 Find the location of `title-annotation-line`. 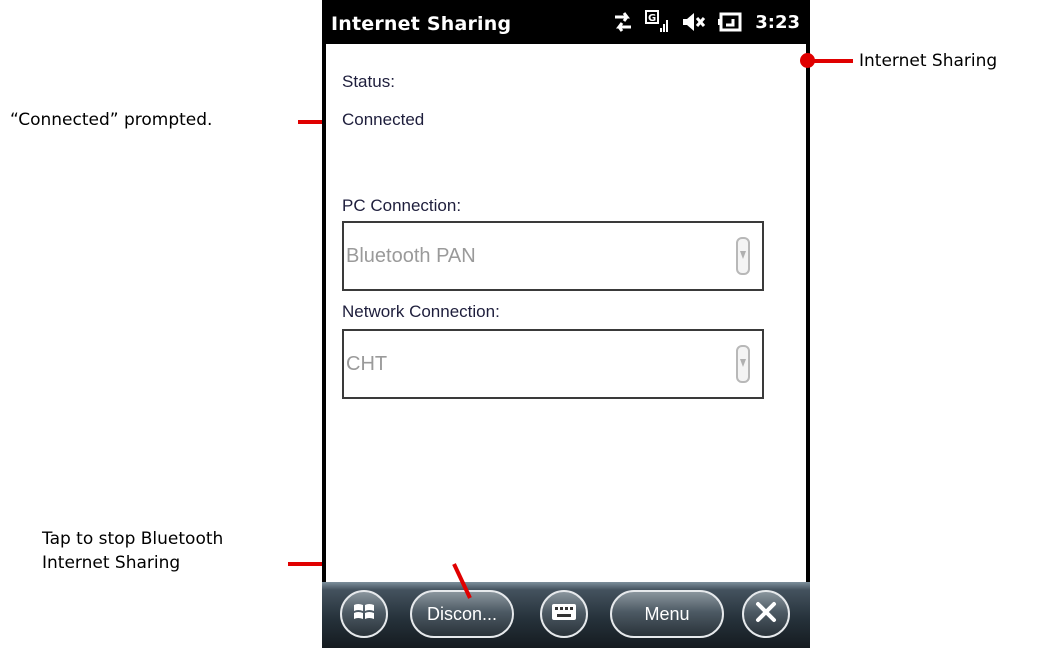

title-annotation-line is located at coordinates (832, 61).